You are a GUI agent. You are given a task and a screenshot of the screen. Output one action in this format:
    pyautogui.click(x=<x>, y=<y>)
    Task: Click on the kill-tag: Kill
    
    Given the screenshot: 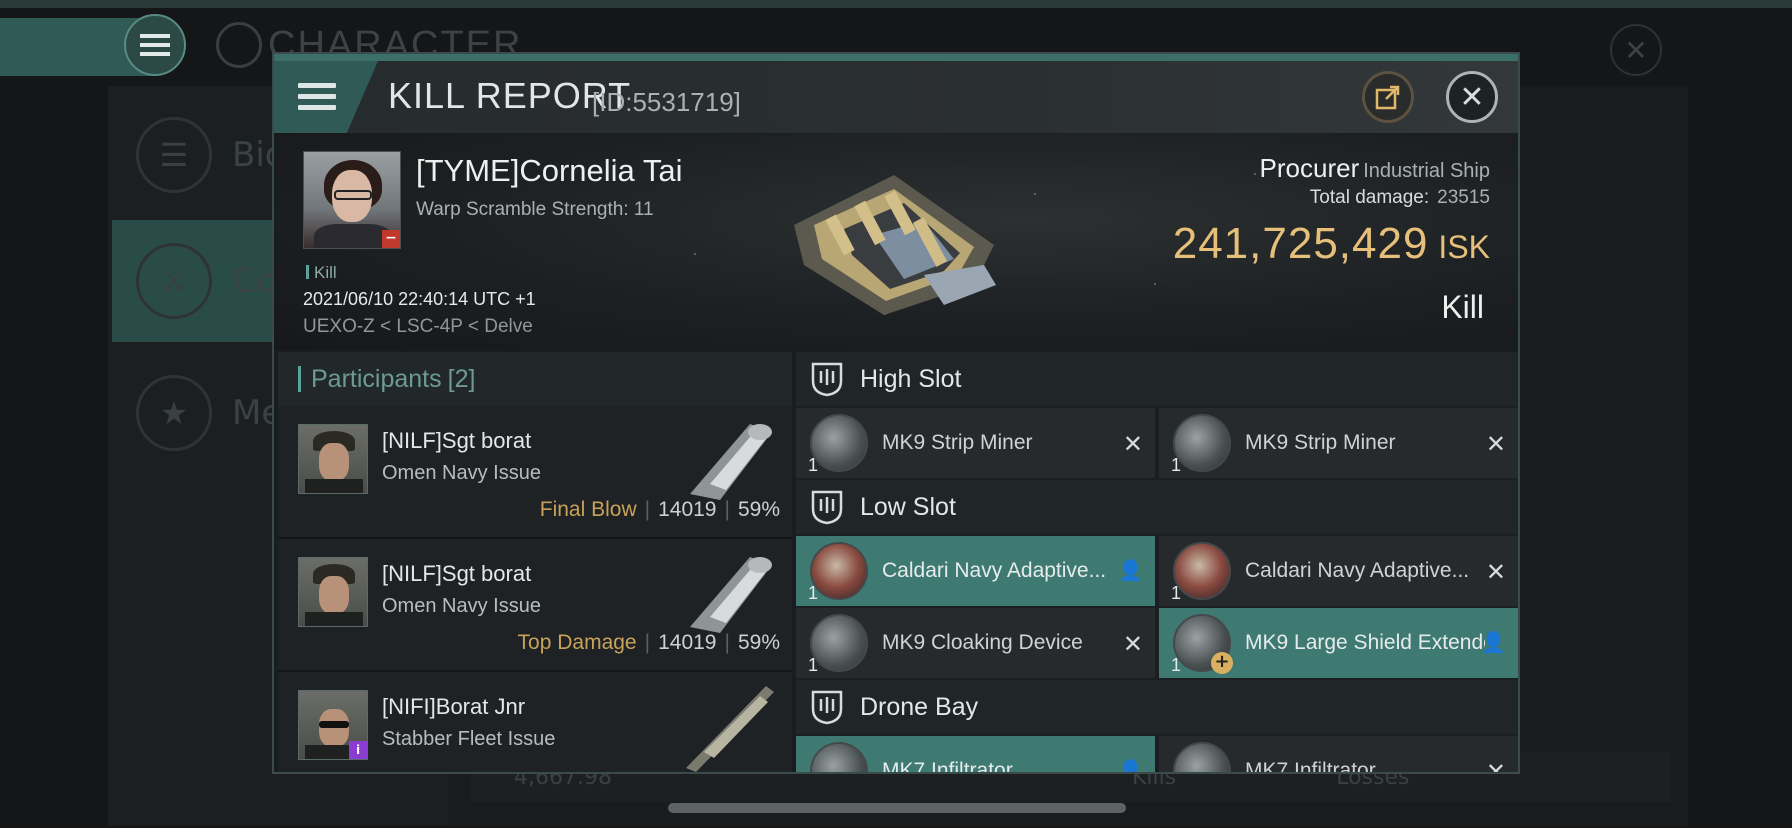 What is the action you would take?
    pyautogui.click(x=321, y=273)
    